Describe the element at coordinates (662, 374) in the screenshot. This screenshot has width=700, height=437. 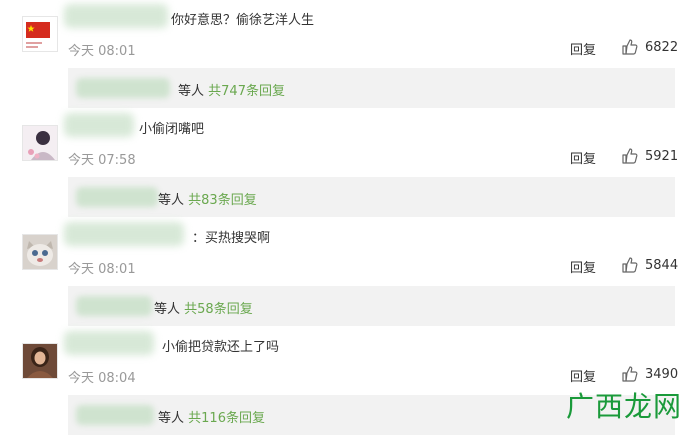
I see `like-count: 3490` at that location.